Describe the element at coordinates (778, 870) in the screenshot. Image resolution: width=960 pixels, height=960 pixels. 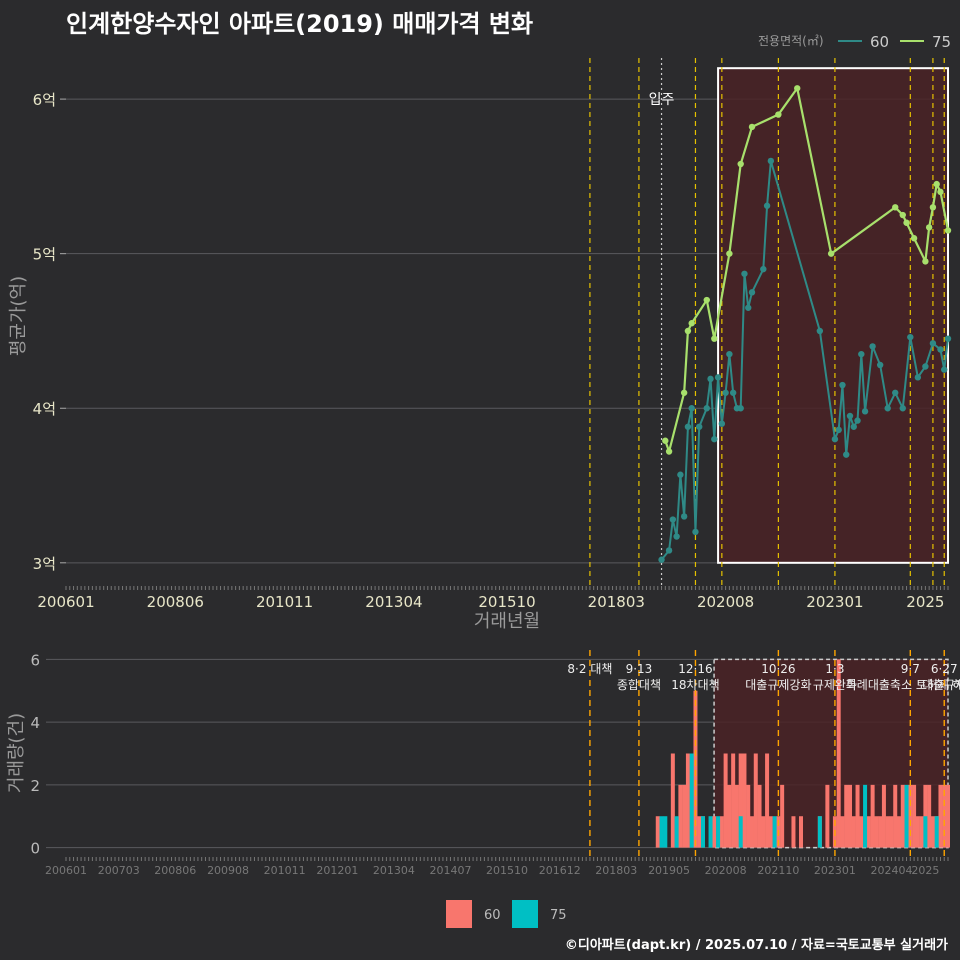
I see `bar-x-tick-label: 202110` at that location.